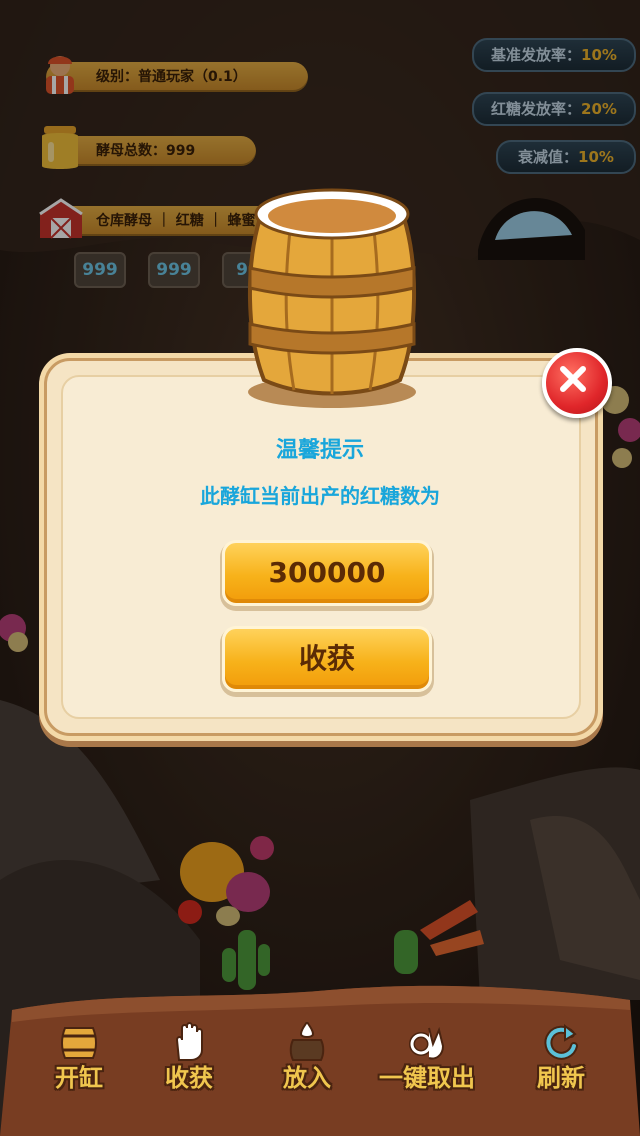 The height and width of the screenshot is (1136, 640). What do you see at coordinates (79, 1078) in the screenshot?
I see `open-barrel-label: 开缸` at bounding box center [79, 1078].